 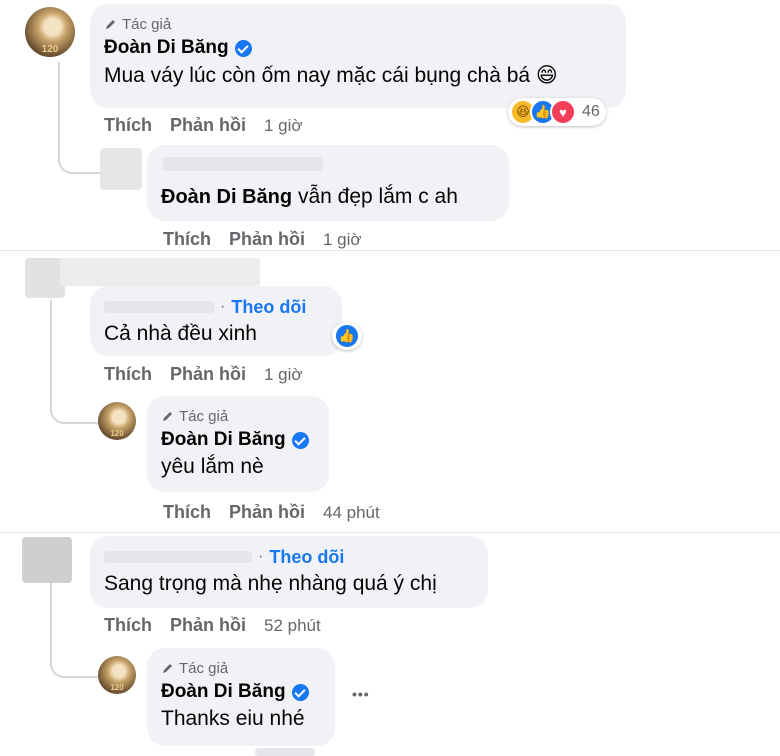 What do you see at coordinates (563, 112) in the screenshot?
I see `love-icon: ♥` at bounding box center [563, 112].